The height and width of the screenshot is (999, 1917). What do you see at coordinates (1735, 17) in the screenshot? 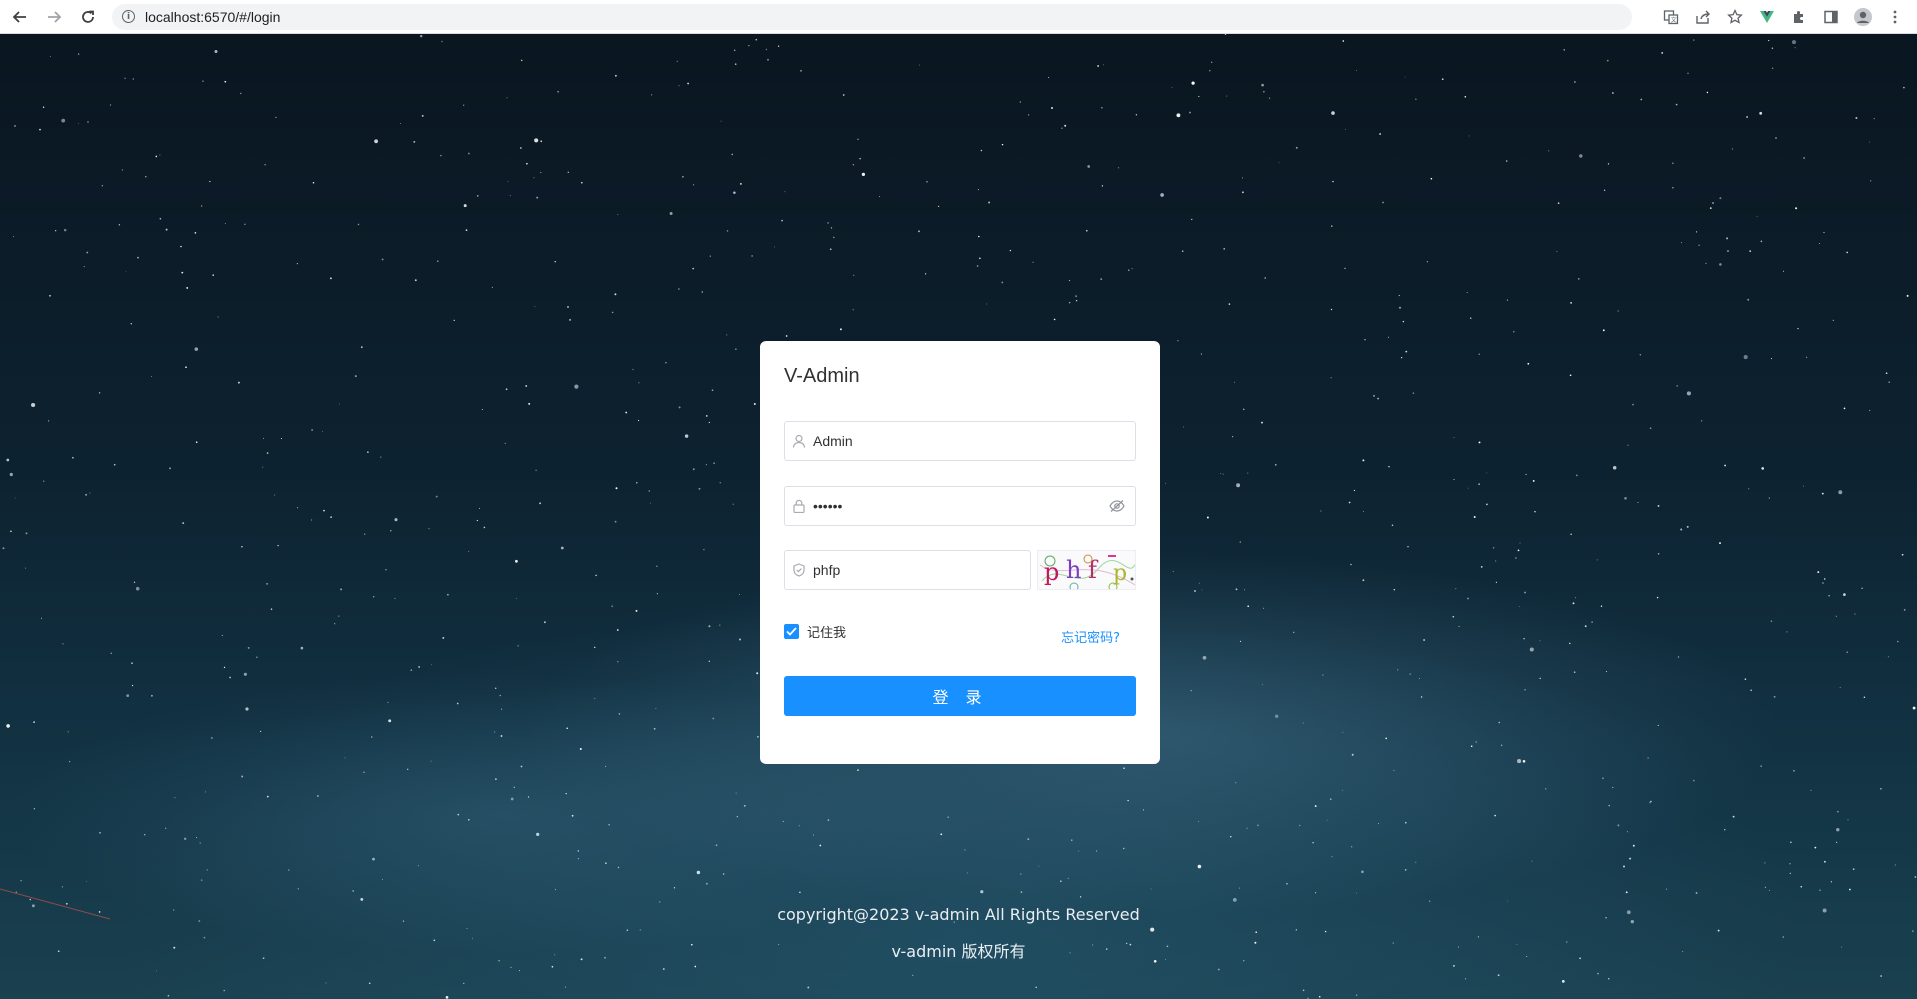
I see `bookmark-star-icon` at bounding box center [1735, 17].